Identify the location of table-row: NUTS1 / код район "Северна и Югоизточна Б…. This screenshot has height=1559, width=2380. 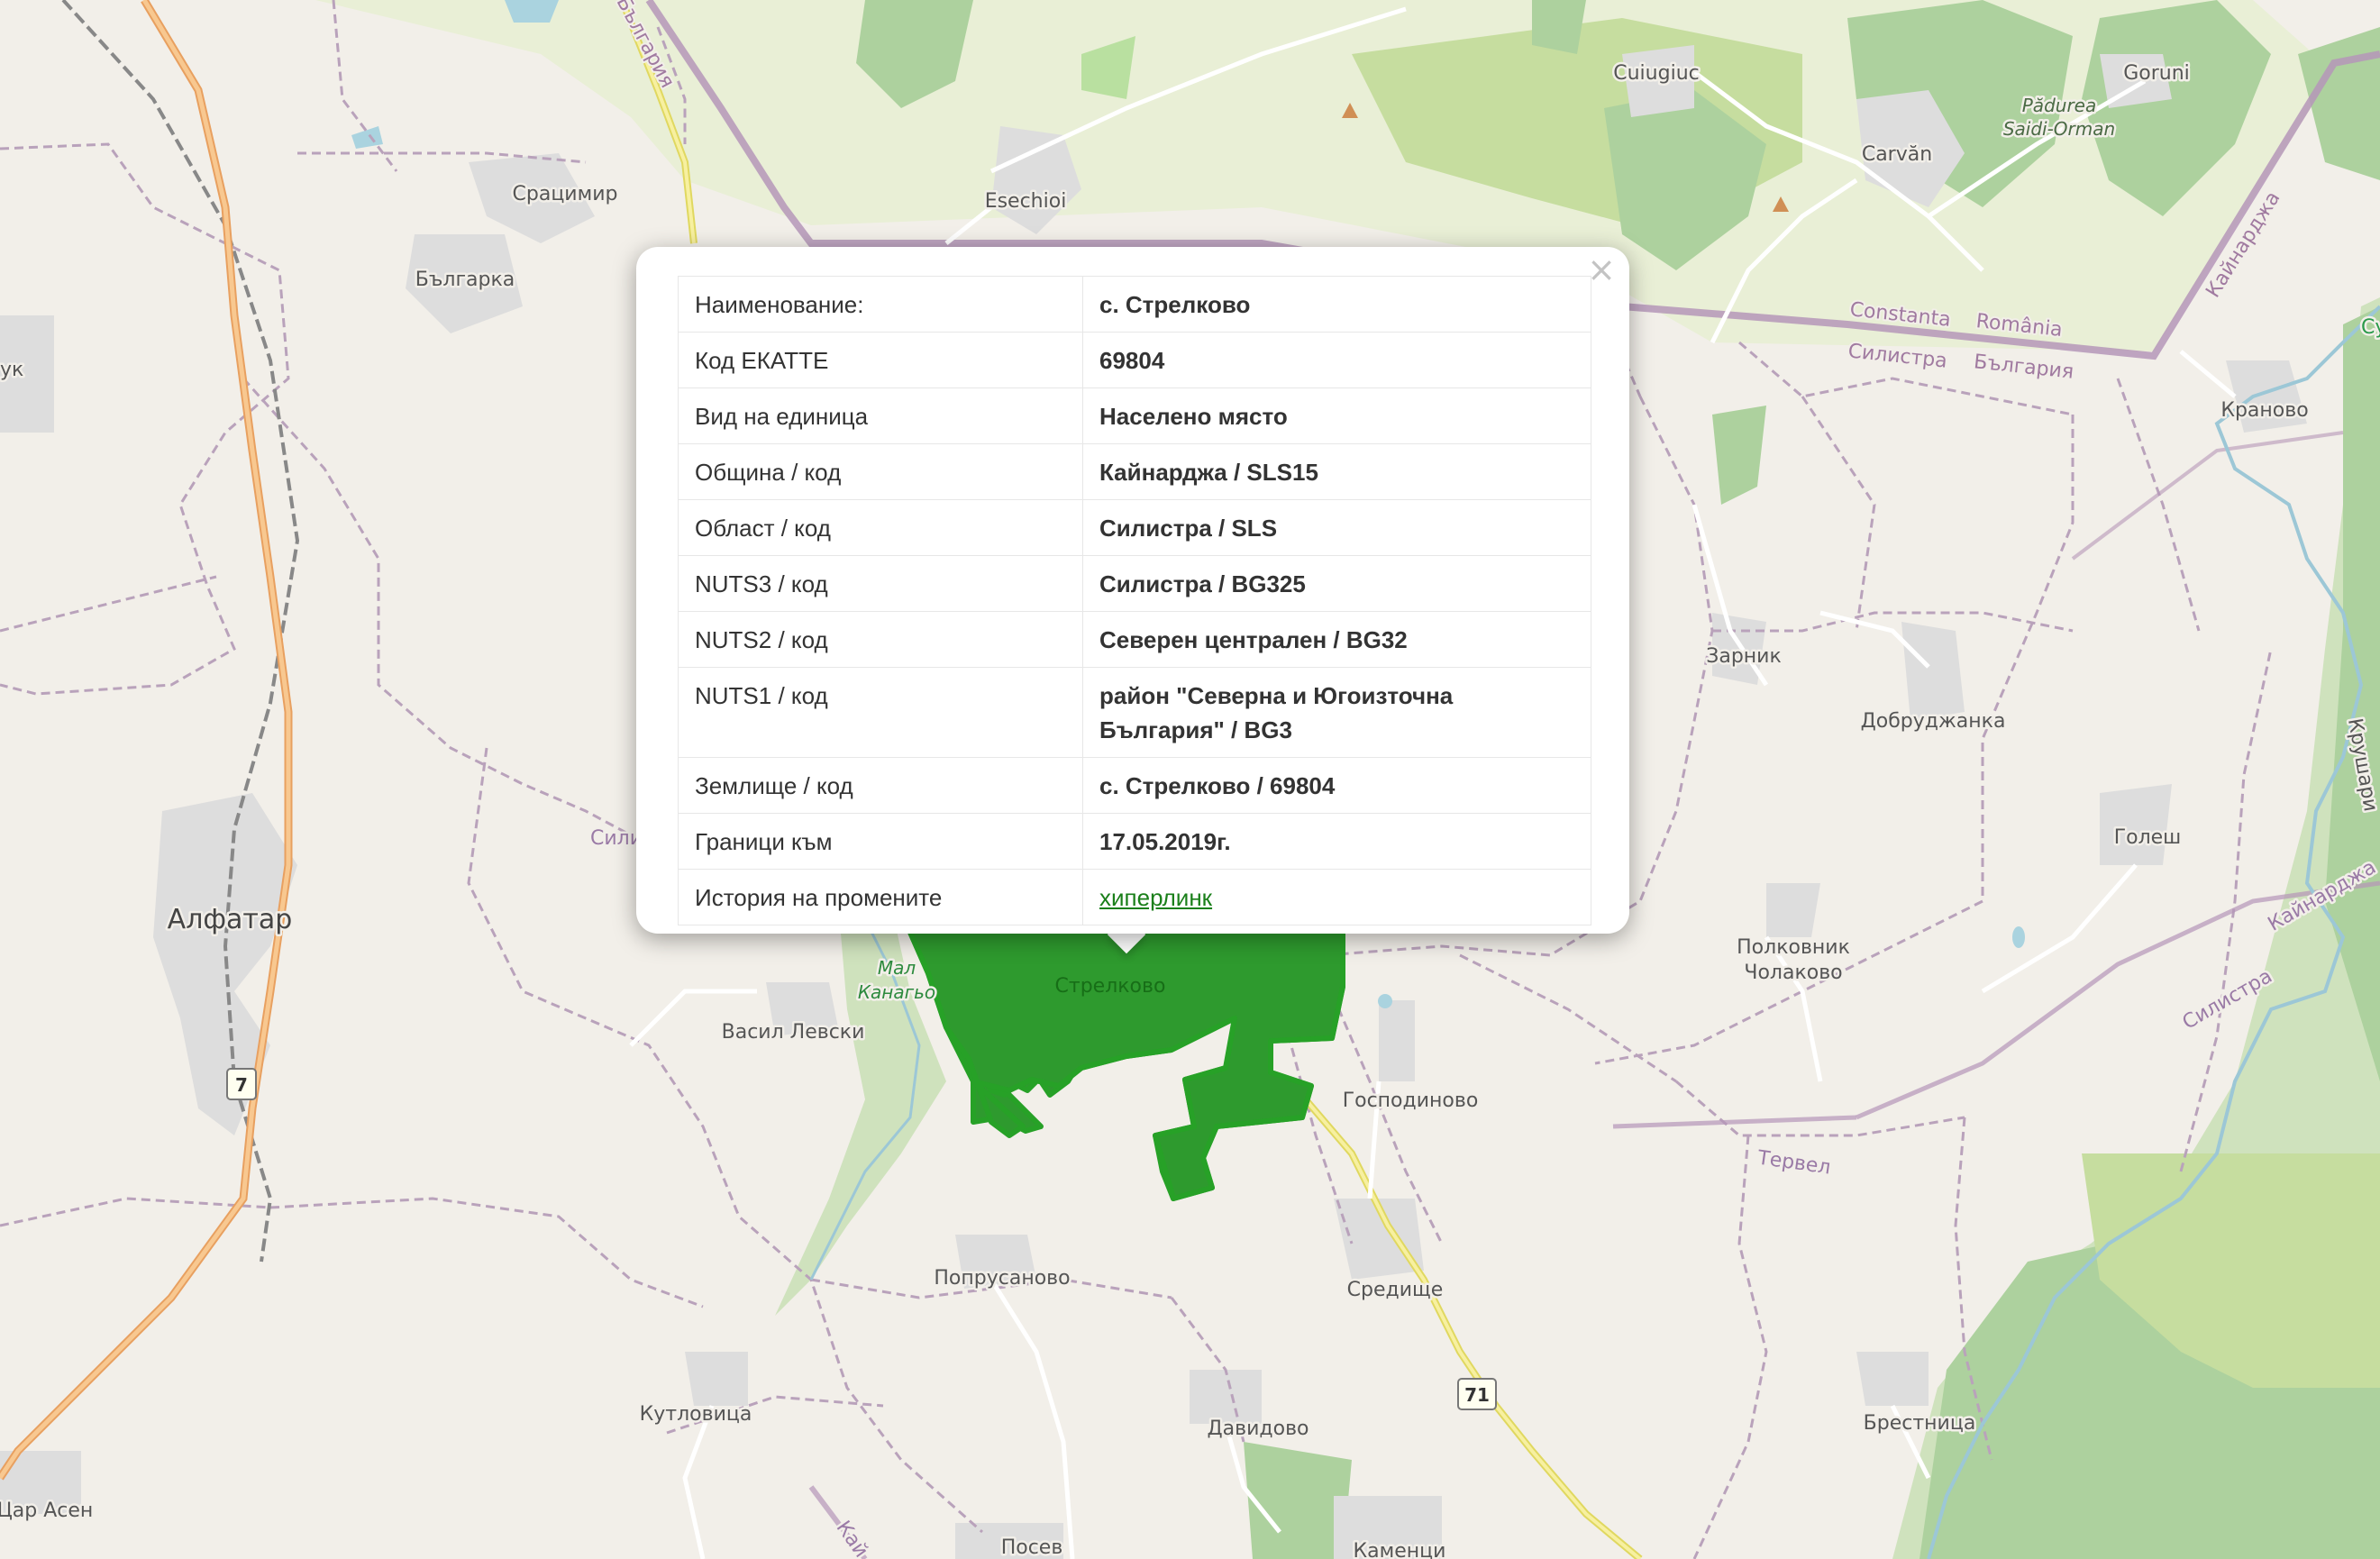
(1135, 712).